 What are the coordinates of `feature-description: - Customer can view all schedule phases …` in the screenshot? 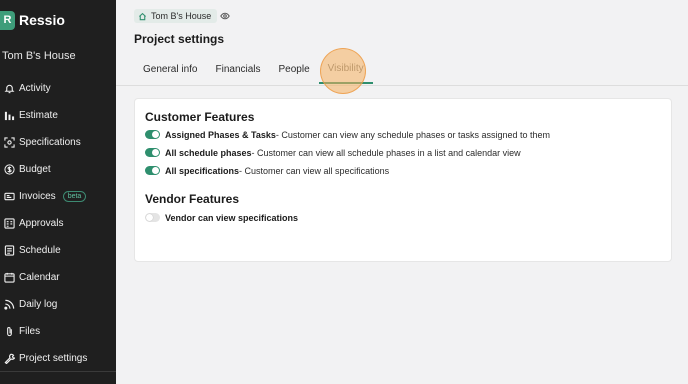 It's located at (386, 152).